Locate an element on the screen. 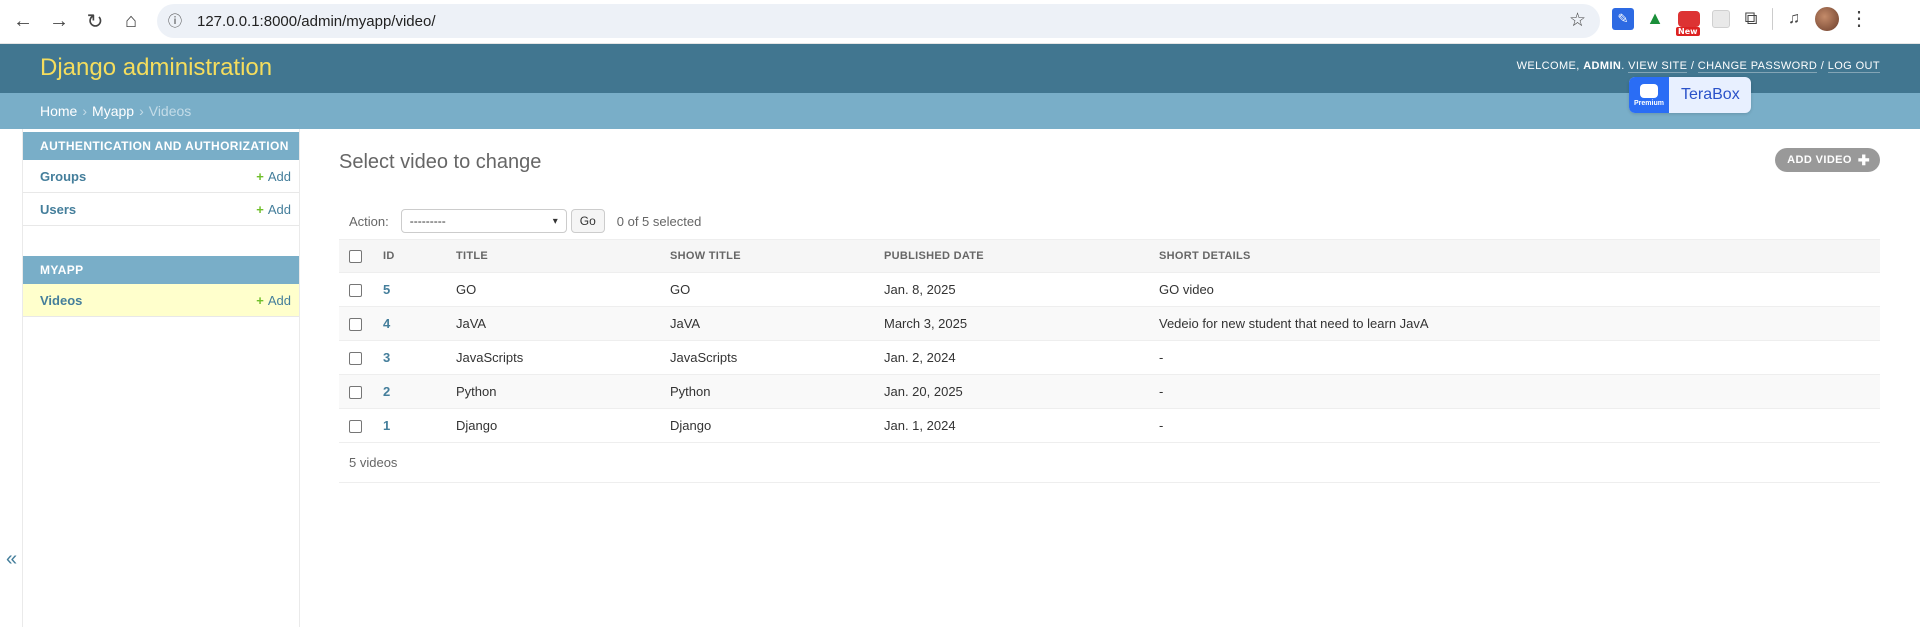 The image size is (1920, 627). chevron-down-icon: ▾ is located at coordinates (555, 221).